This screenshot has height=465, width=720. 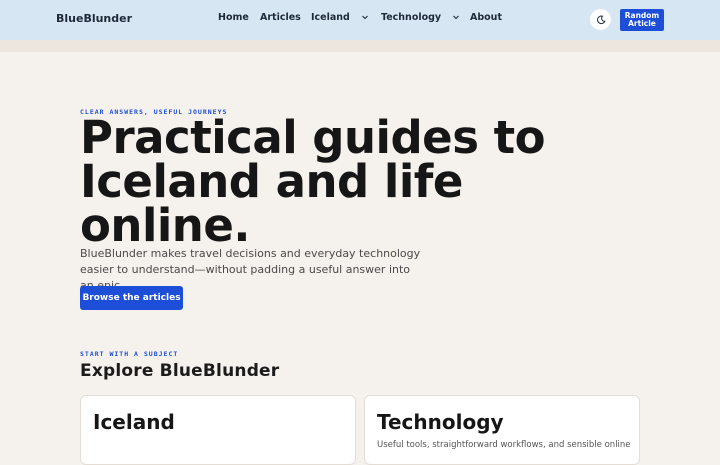 What do you see at coordinates (280, 17) in the screenshot?
I see `nav-articles: Articles` at bounding box center [280, 17].